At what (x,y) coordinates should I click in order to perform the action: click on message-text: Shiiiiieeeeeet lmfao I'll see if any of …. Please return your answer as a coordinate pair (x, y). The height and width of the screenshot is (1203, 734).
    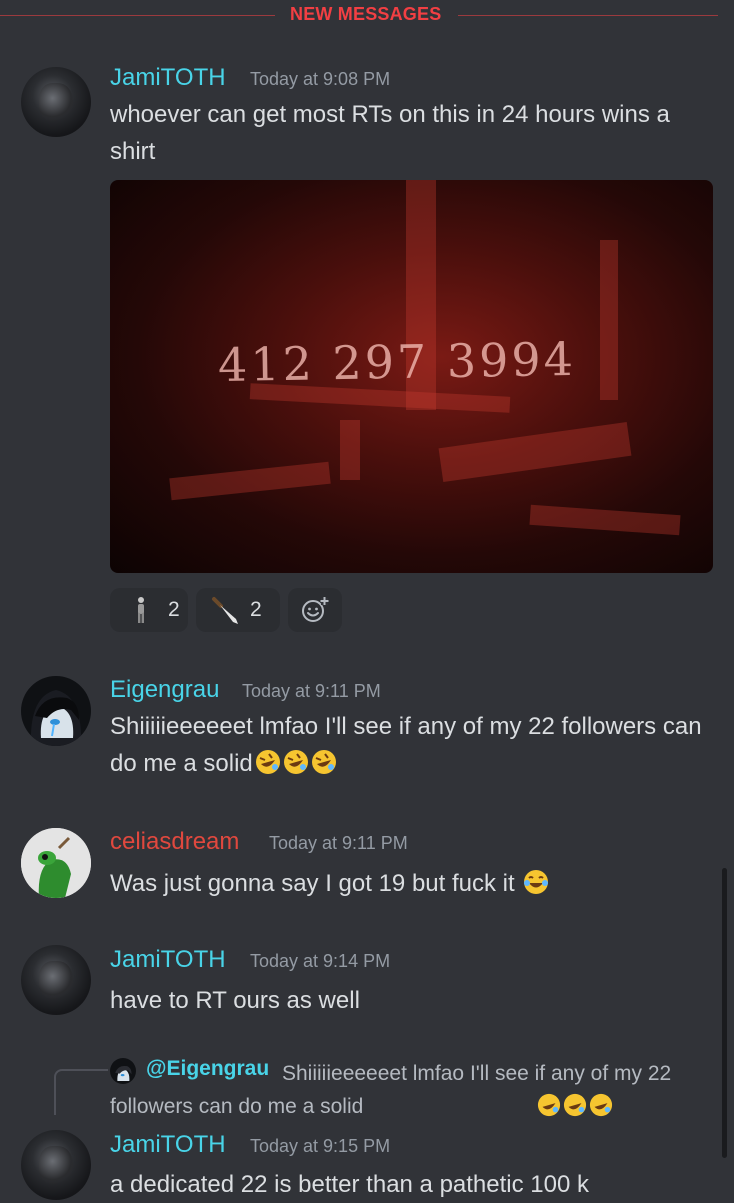
    Looking at the image, I should click on (406, 745).